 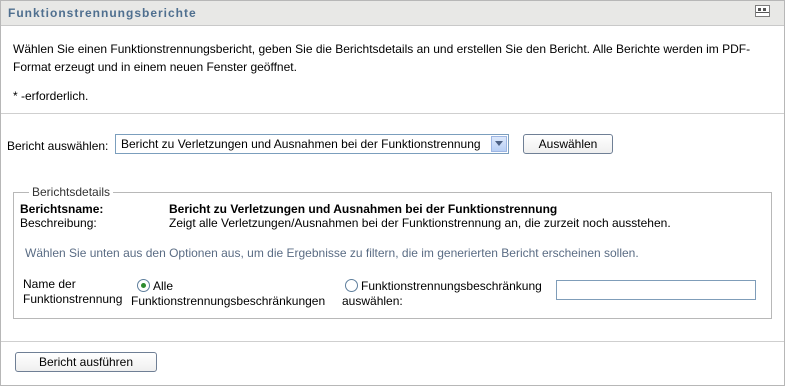 What do you see at coordinates (62, 209) in the screenshot?
I see `report-name-label: Berichtsname:` at bounding box center [62, 209].